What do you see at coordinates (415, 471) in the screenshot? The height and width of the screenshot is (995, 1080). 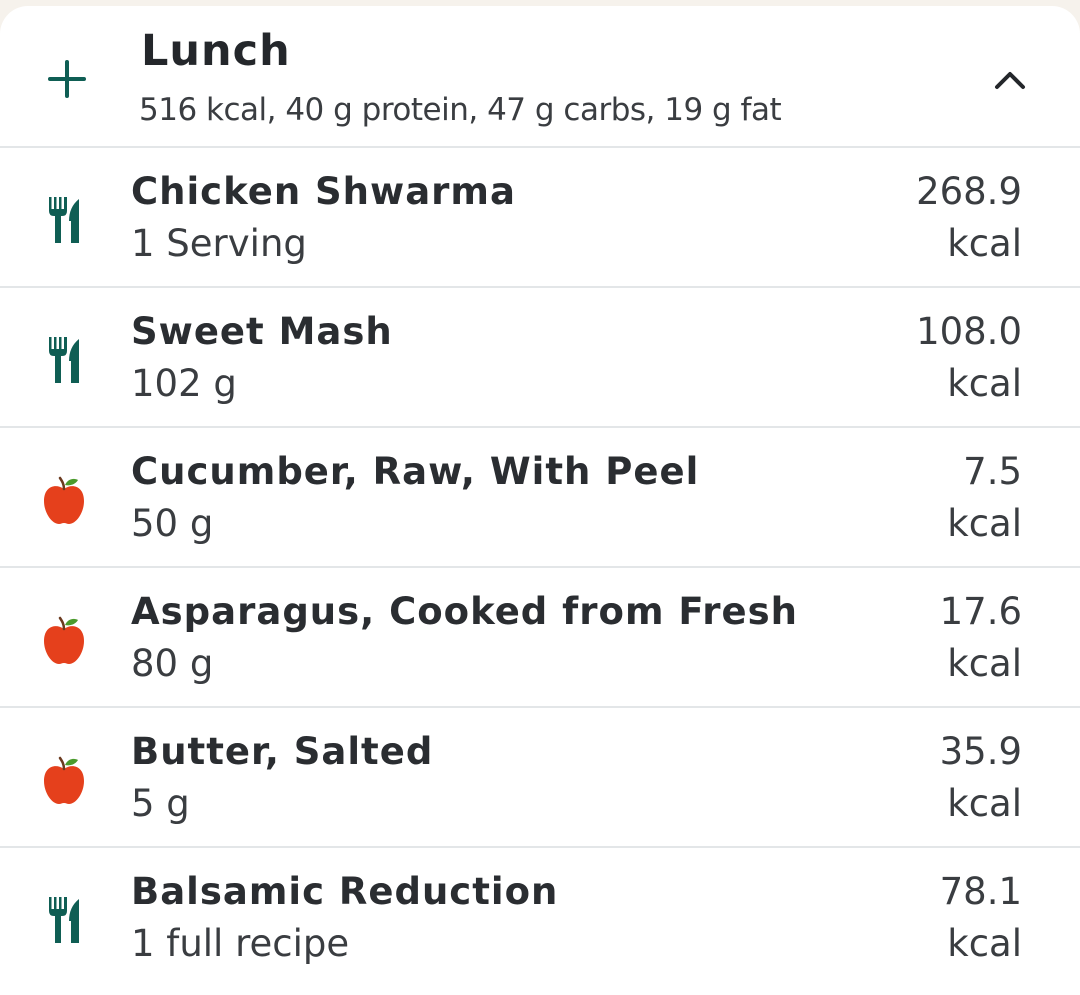 I see `food-name: Cucumber, Raw, With Peel` at bounding box center [415, 471].